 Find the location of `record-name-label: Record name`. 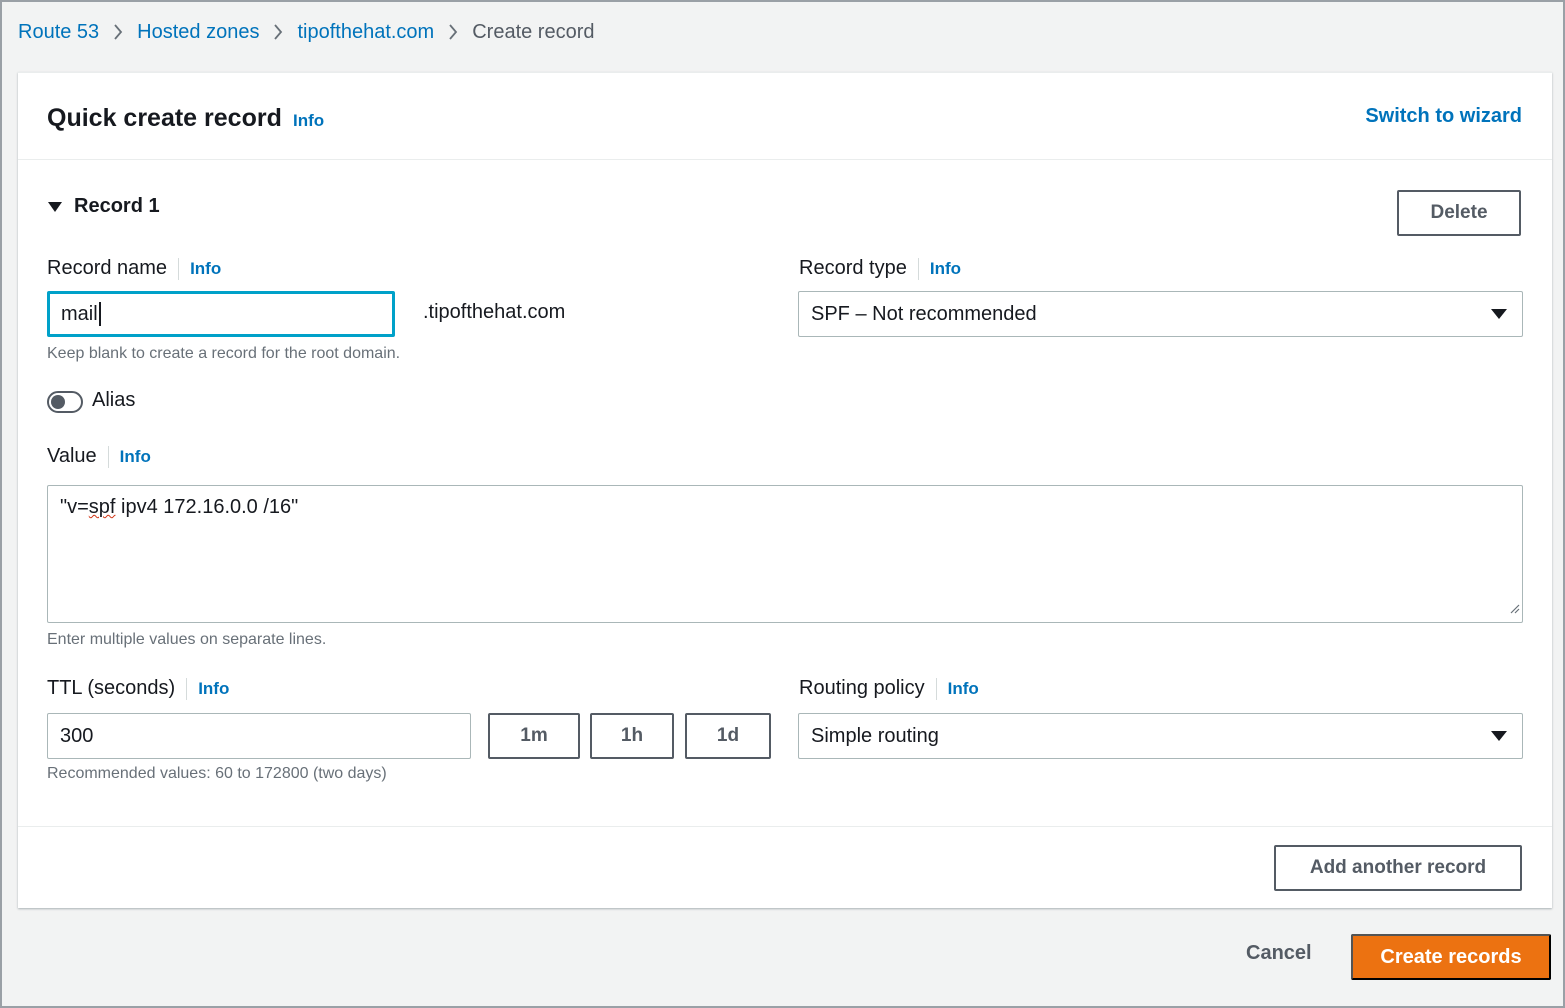

record-name-label: Record name is located at coordinates (107, 268).